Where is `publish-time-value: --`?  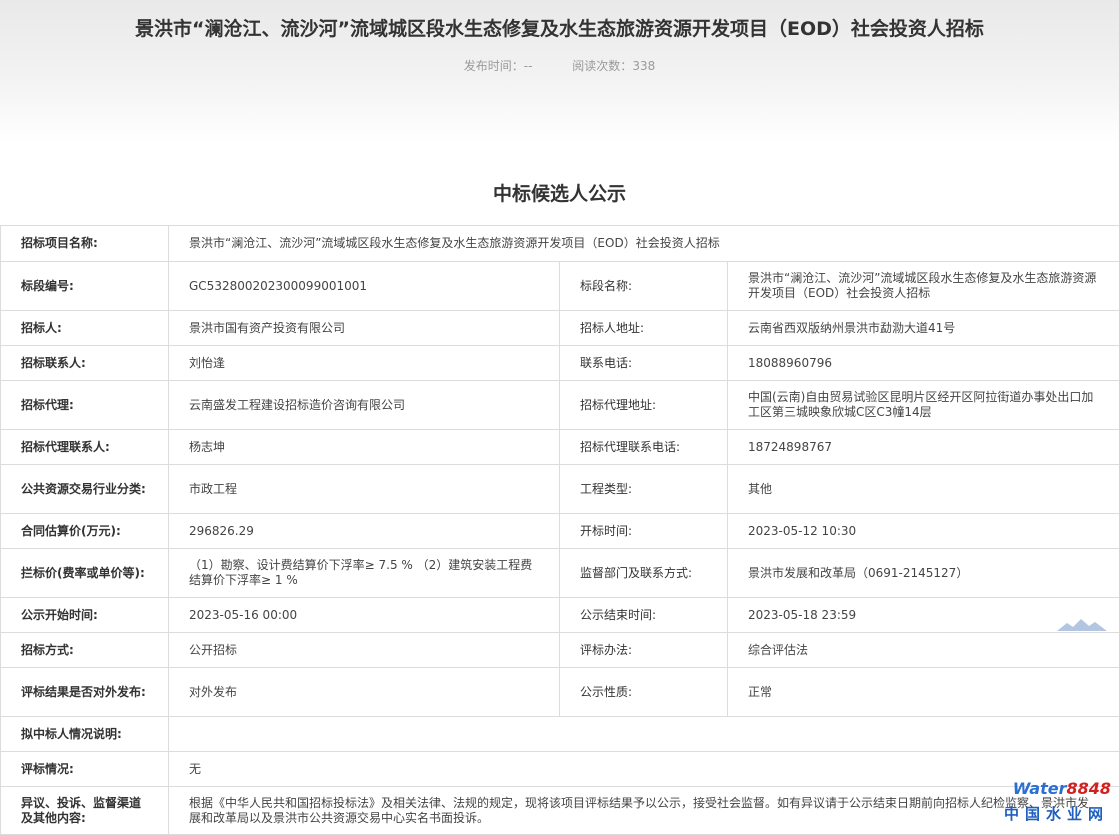 publish-time-value: -- is located at coordinates (528, 66).